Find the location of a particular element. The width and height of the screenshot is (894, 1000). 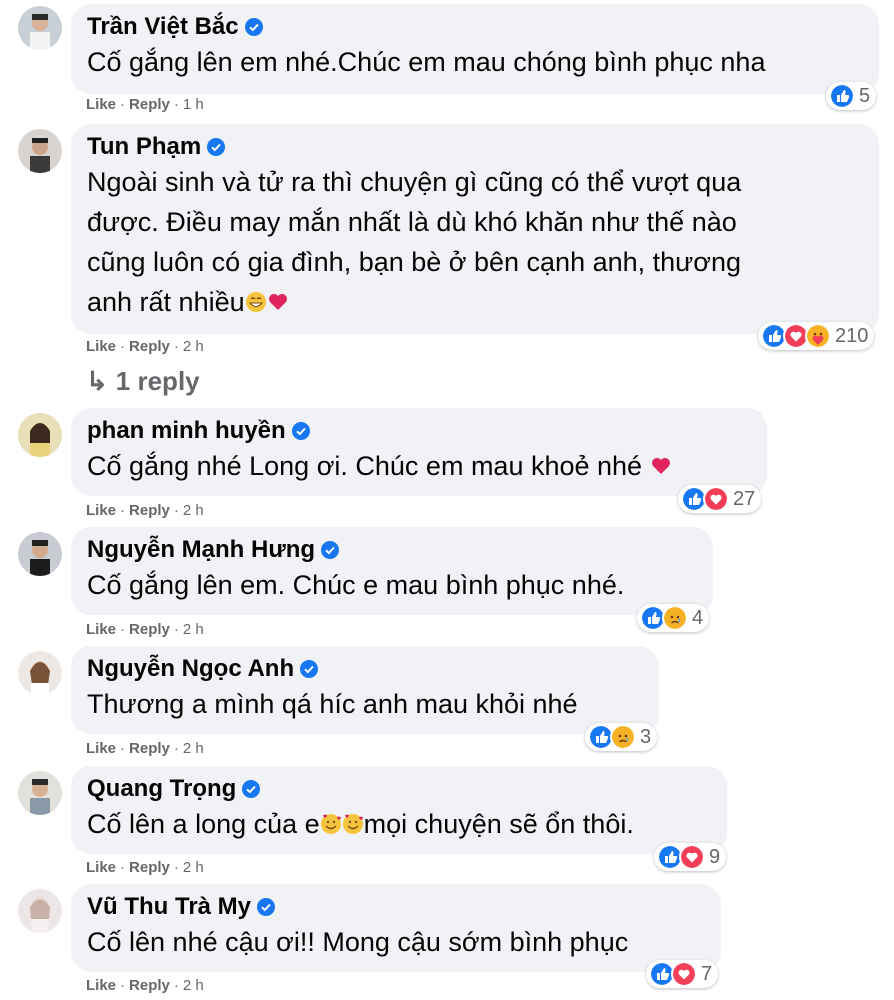

author-name: Vũ Thu Trà My is located at coordinates (169, 907).